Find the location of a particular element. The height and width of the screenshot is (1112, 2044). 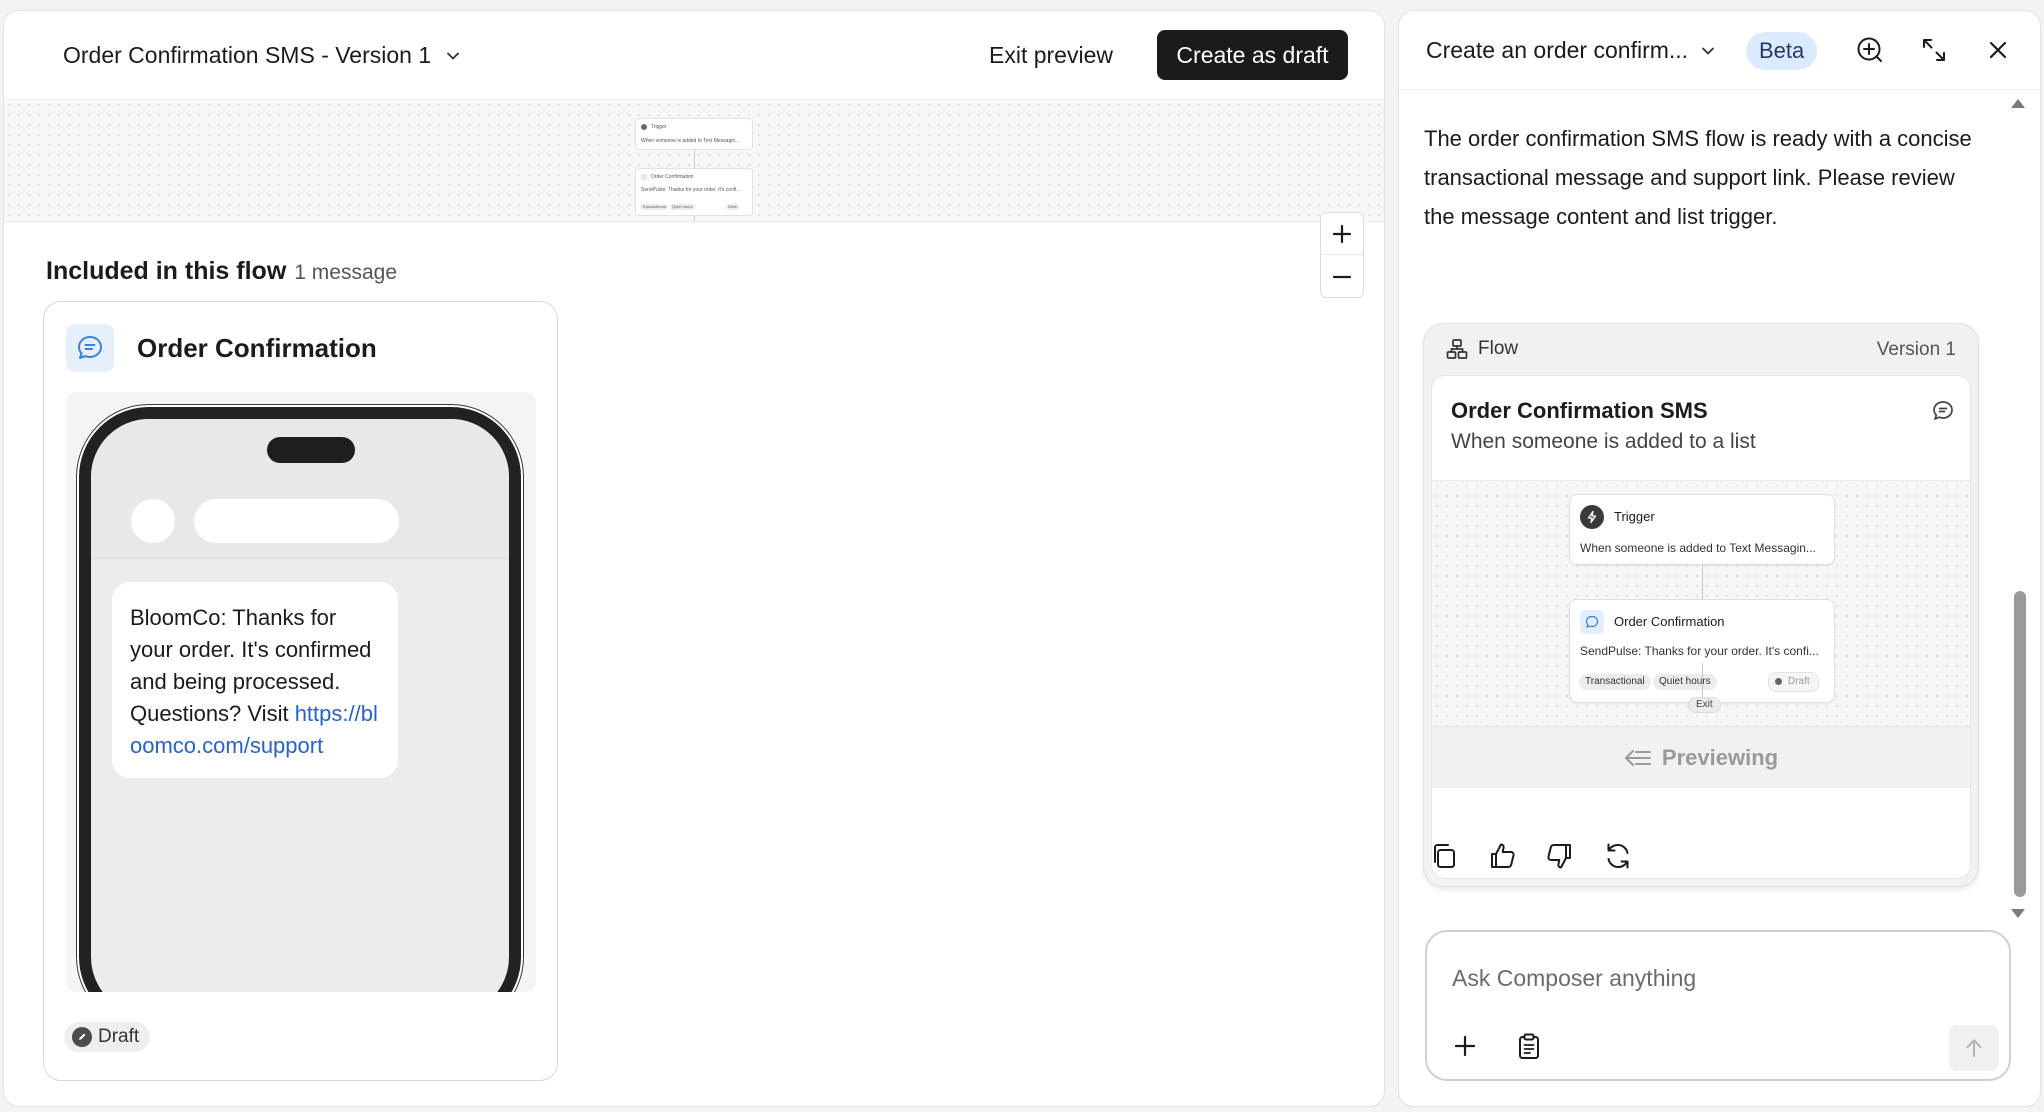

expand-icon is located at coordinates (1934, 50).